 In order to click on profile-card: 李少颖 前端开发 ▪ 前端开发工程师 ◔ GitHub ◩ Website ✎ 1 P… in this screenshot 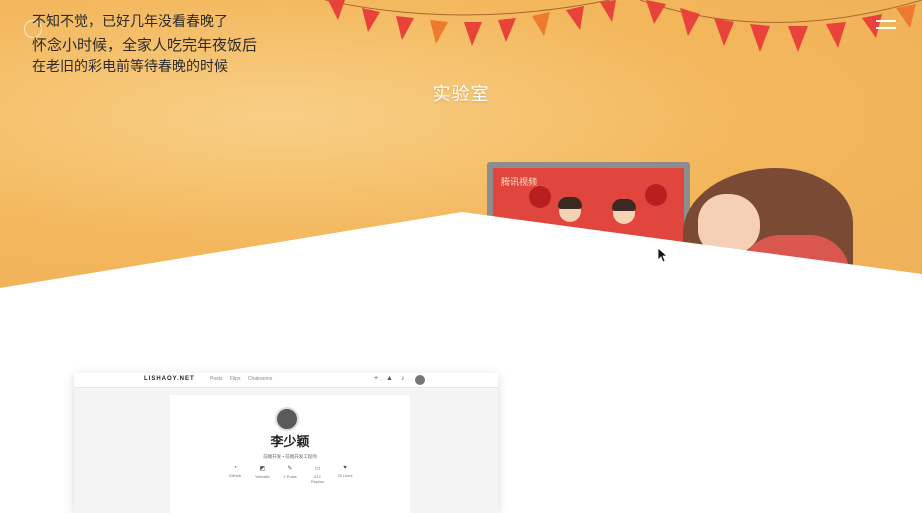, I will do `click(290, 454)`.